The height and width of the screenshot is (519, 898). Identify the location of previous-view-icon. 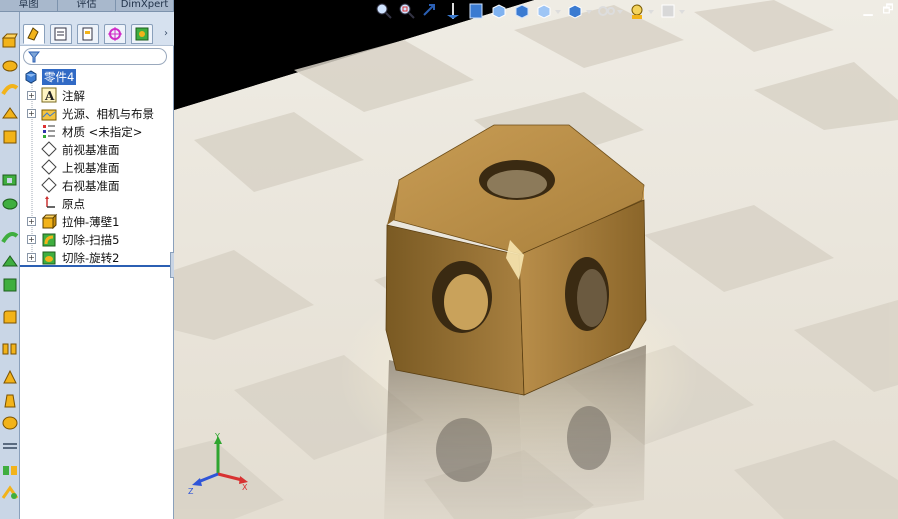
(429, 10).